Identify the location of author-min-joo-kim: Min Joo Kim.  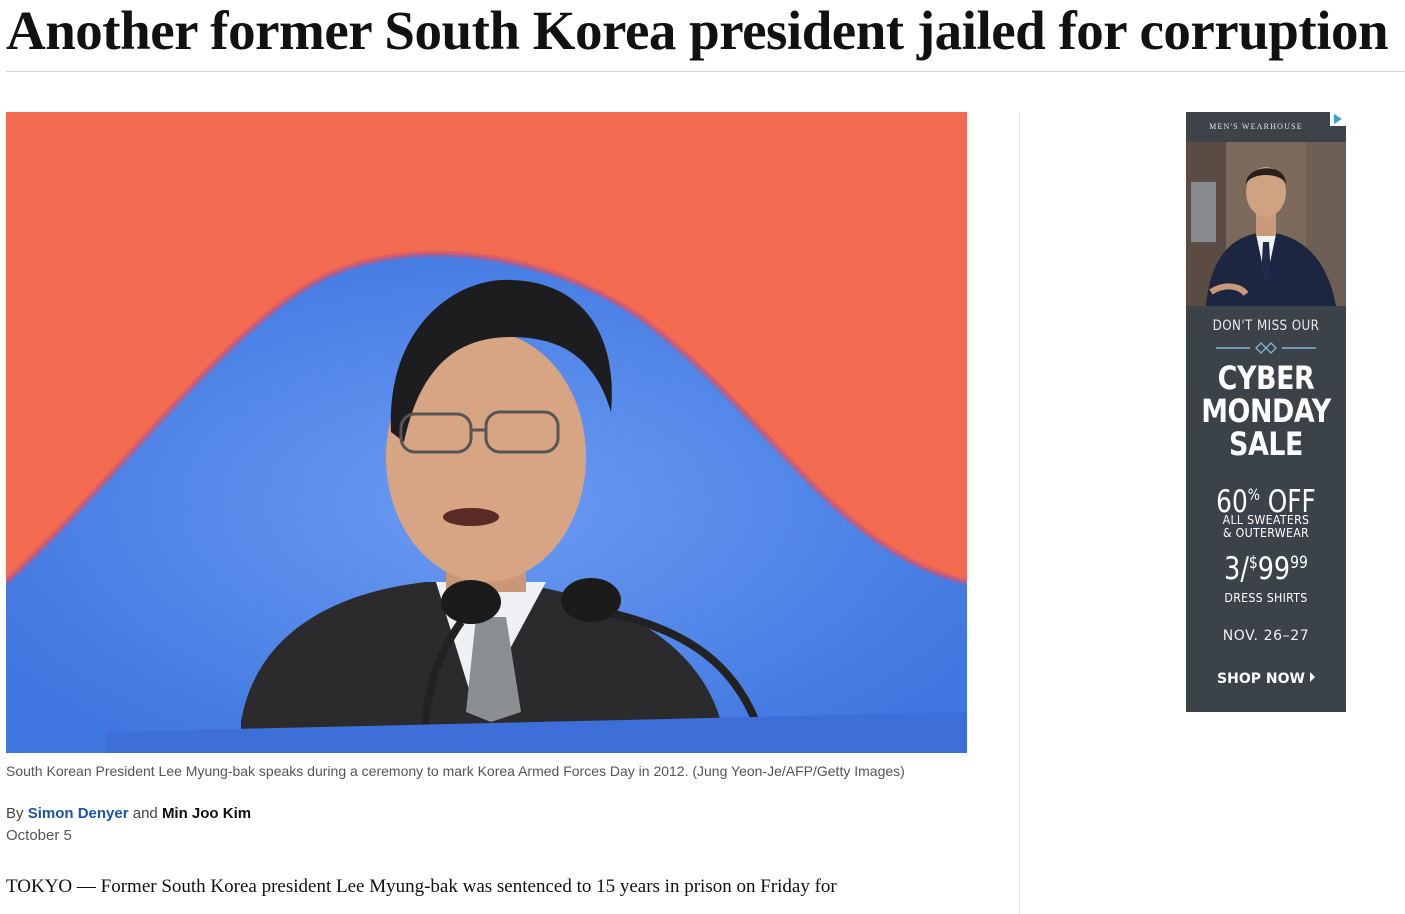
(206, 813).